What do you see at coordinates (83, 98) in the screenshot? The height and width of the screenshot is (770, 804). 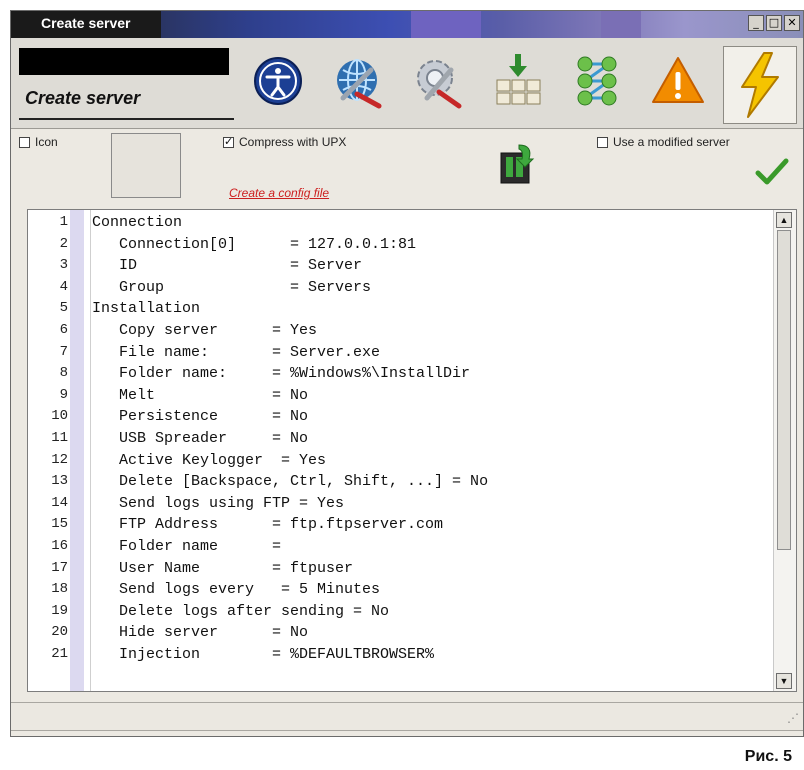 I see `toolbar-heading: Create server` at bounding box center [83, 98].